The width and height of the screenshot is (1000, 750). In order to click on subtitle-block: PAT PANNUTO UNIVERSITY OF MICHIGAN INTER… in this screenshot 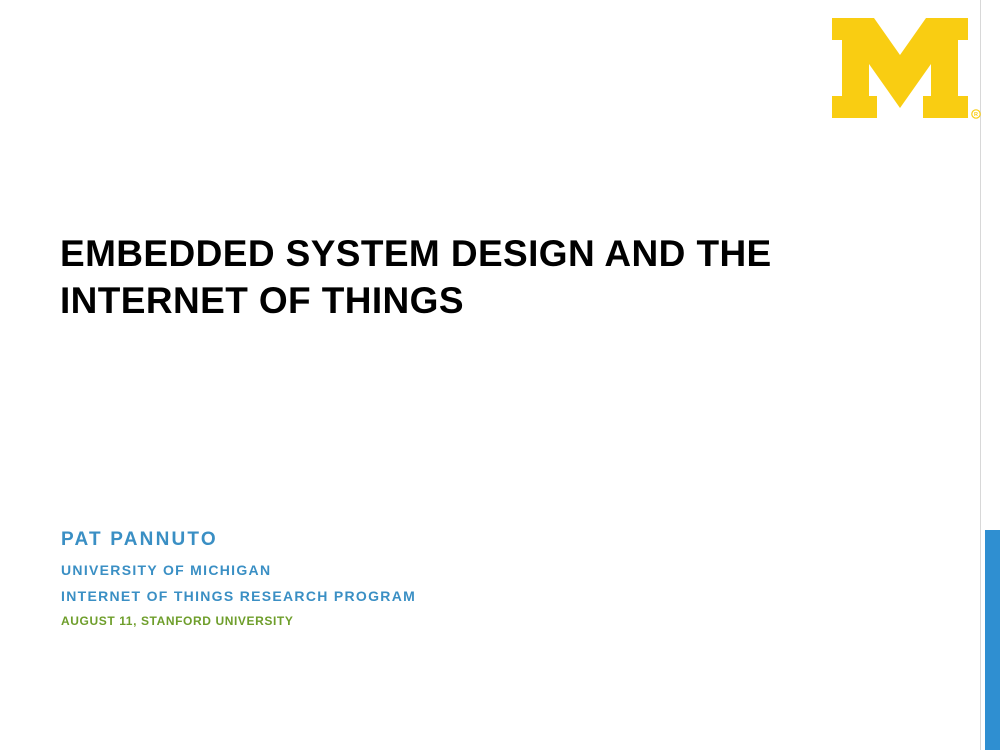, I will do `click(411, 578)`.